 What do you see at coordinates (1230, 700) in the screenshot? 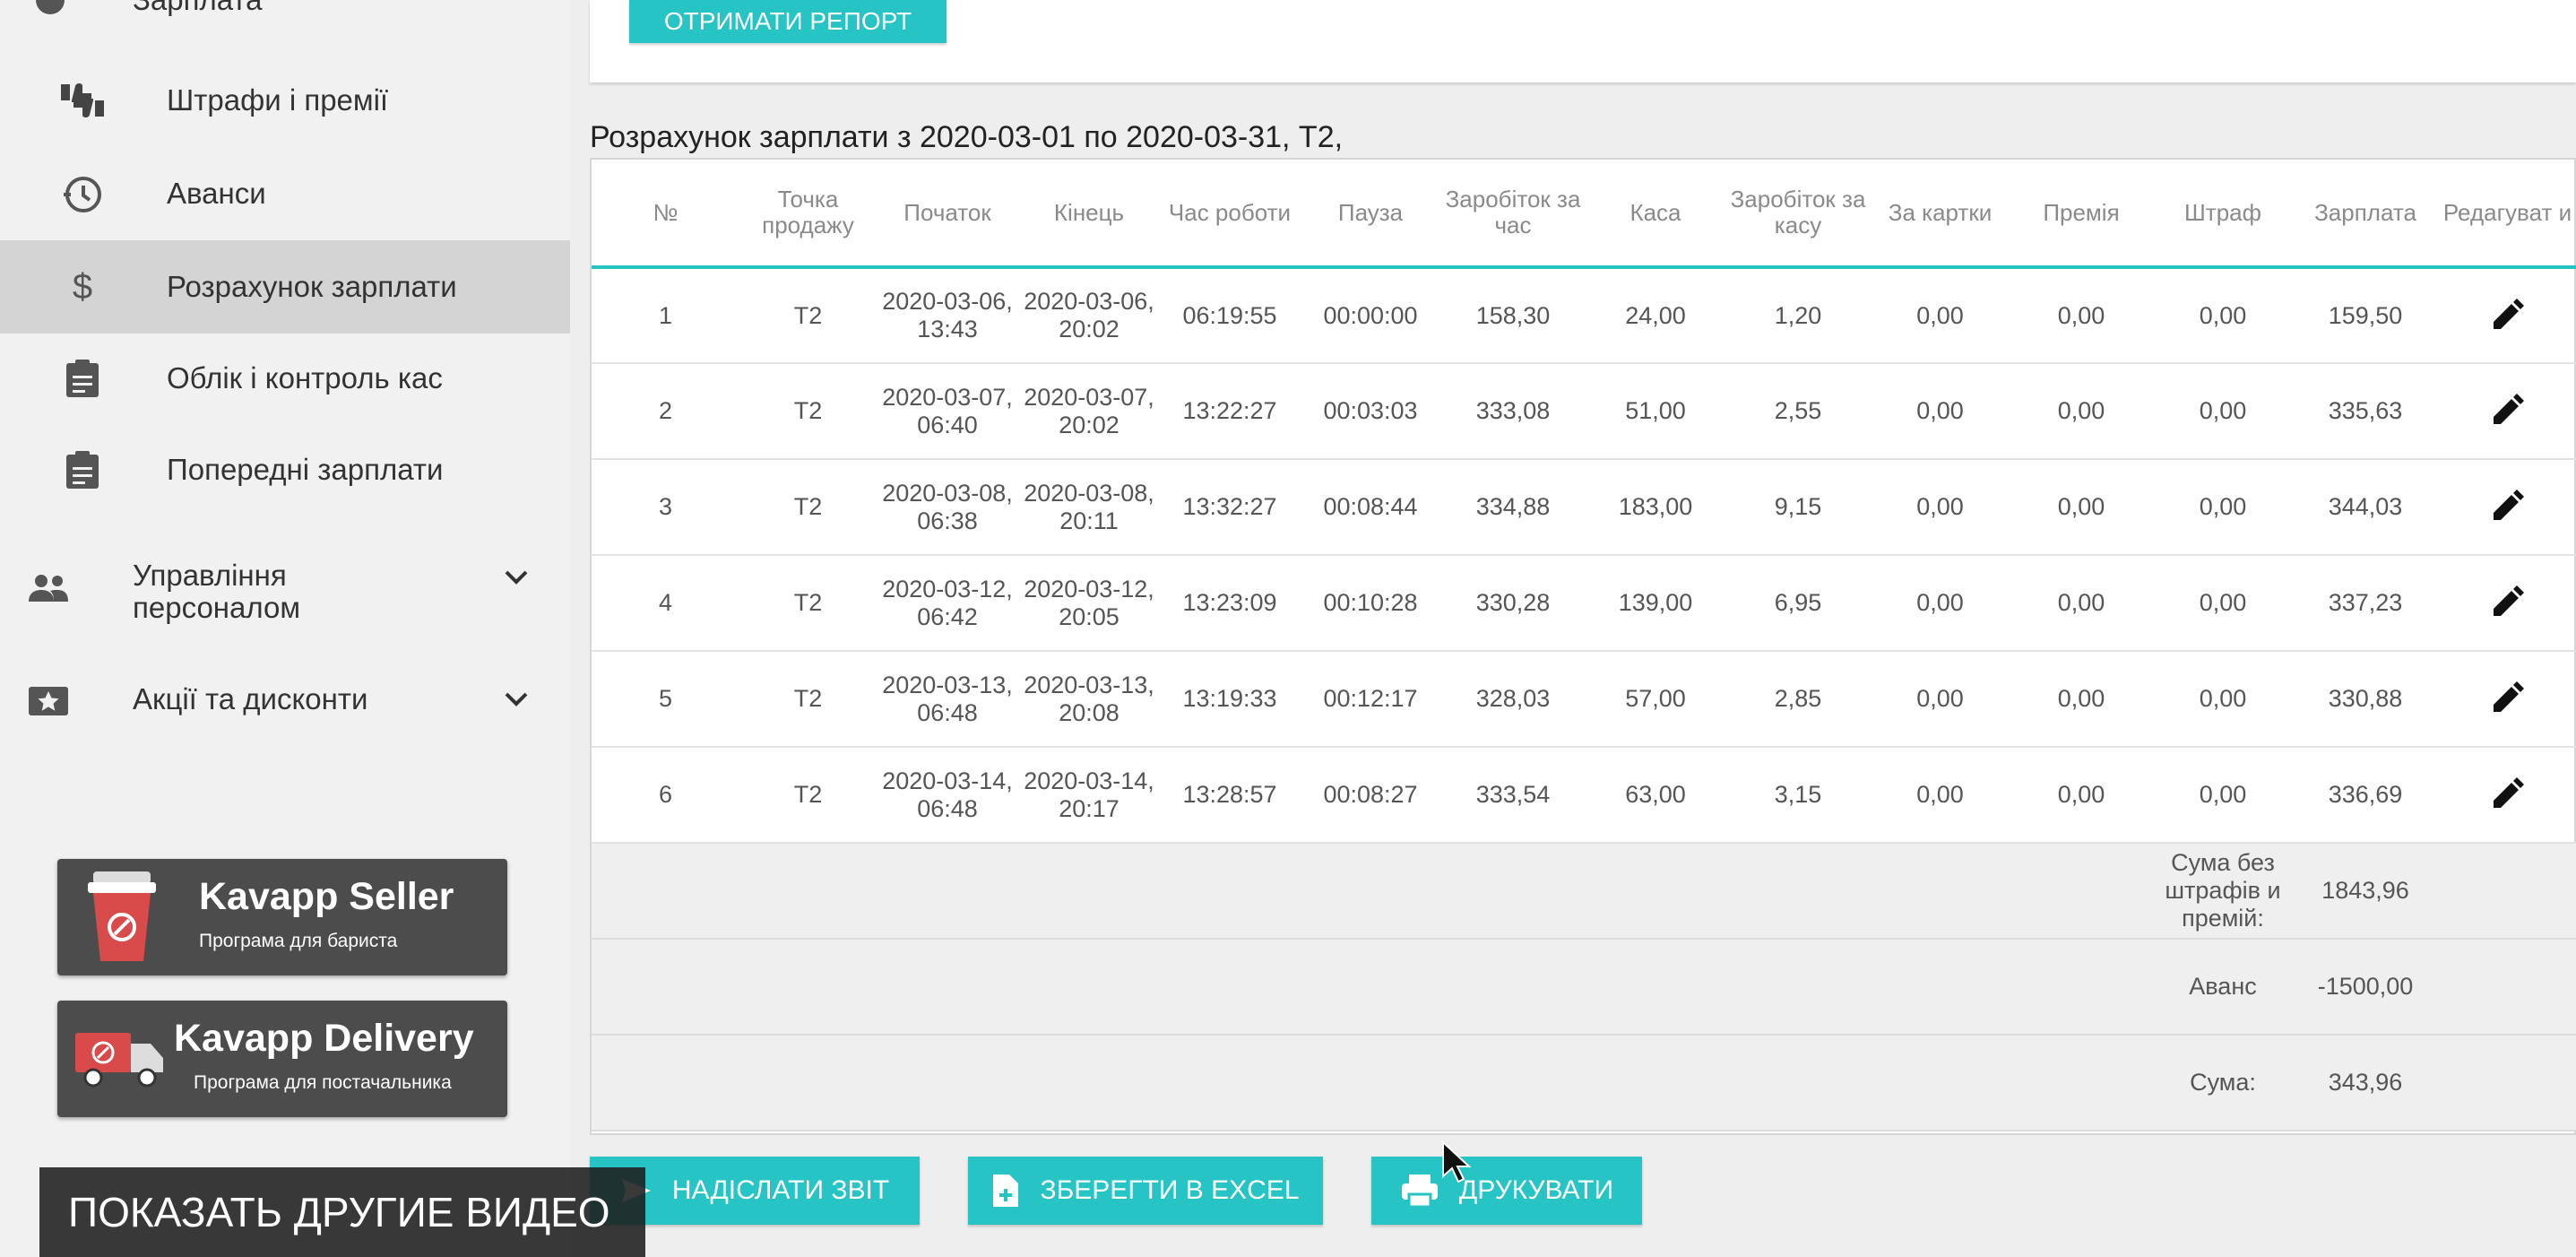
I see `table-cell: 13:19:33` at bounding box center [1230, 700].